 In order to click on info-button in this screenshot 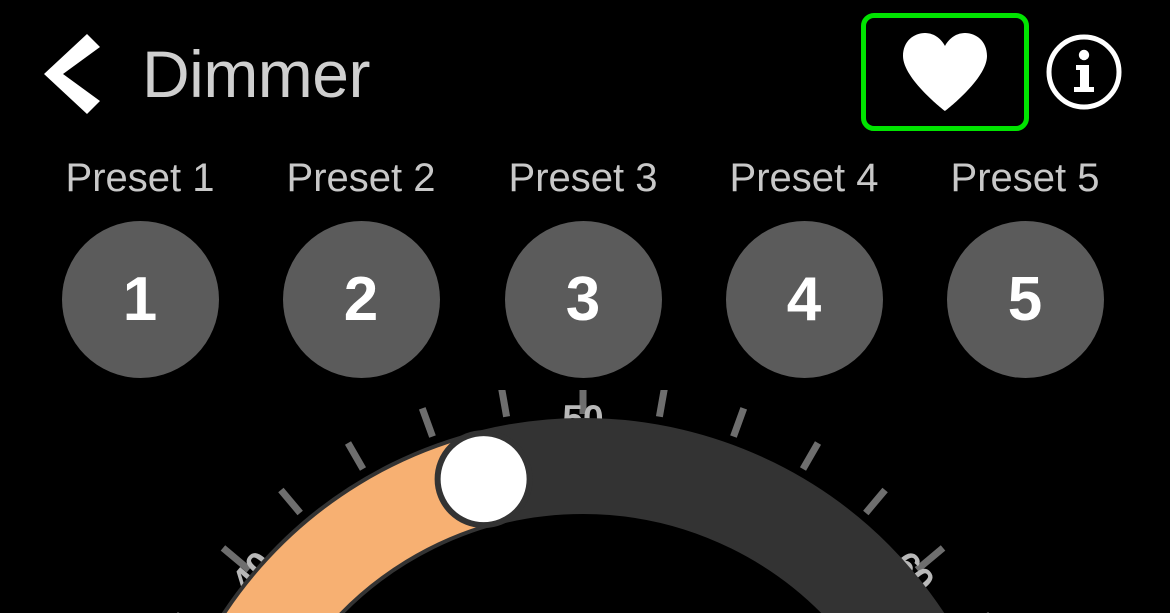, I will do `click(1084, 72)`.